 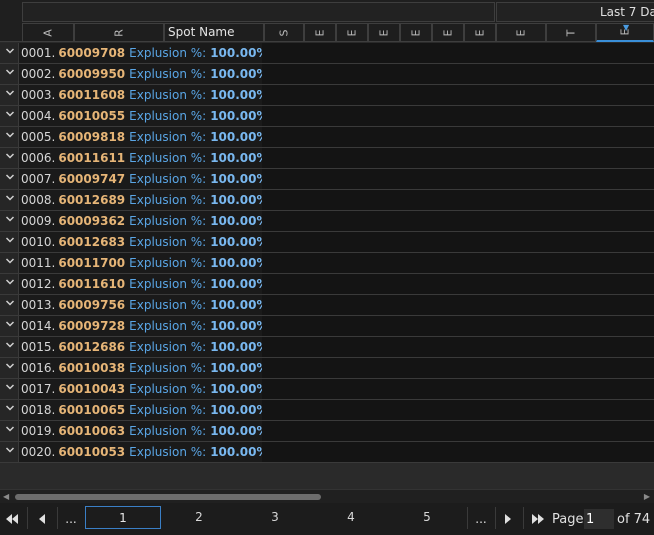 What do you see at coordinates (327, 116) in the screenshot?
I see `group-row: 0004. 60010055 Explusion %: 100.00%` at bounding box center [327, 116].